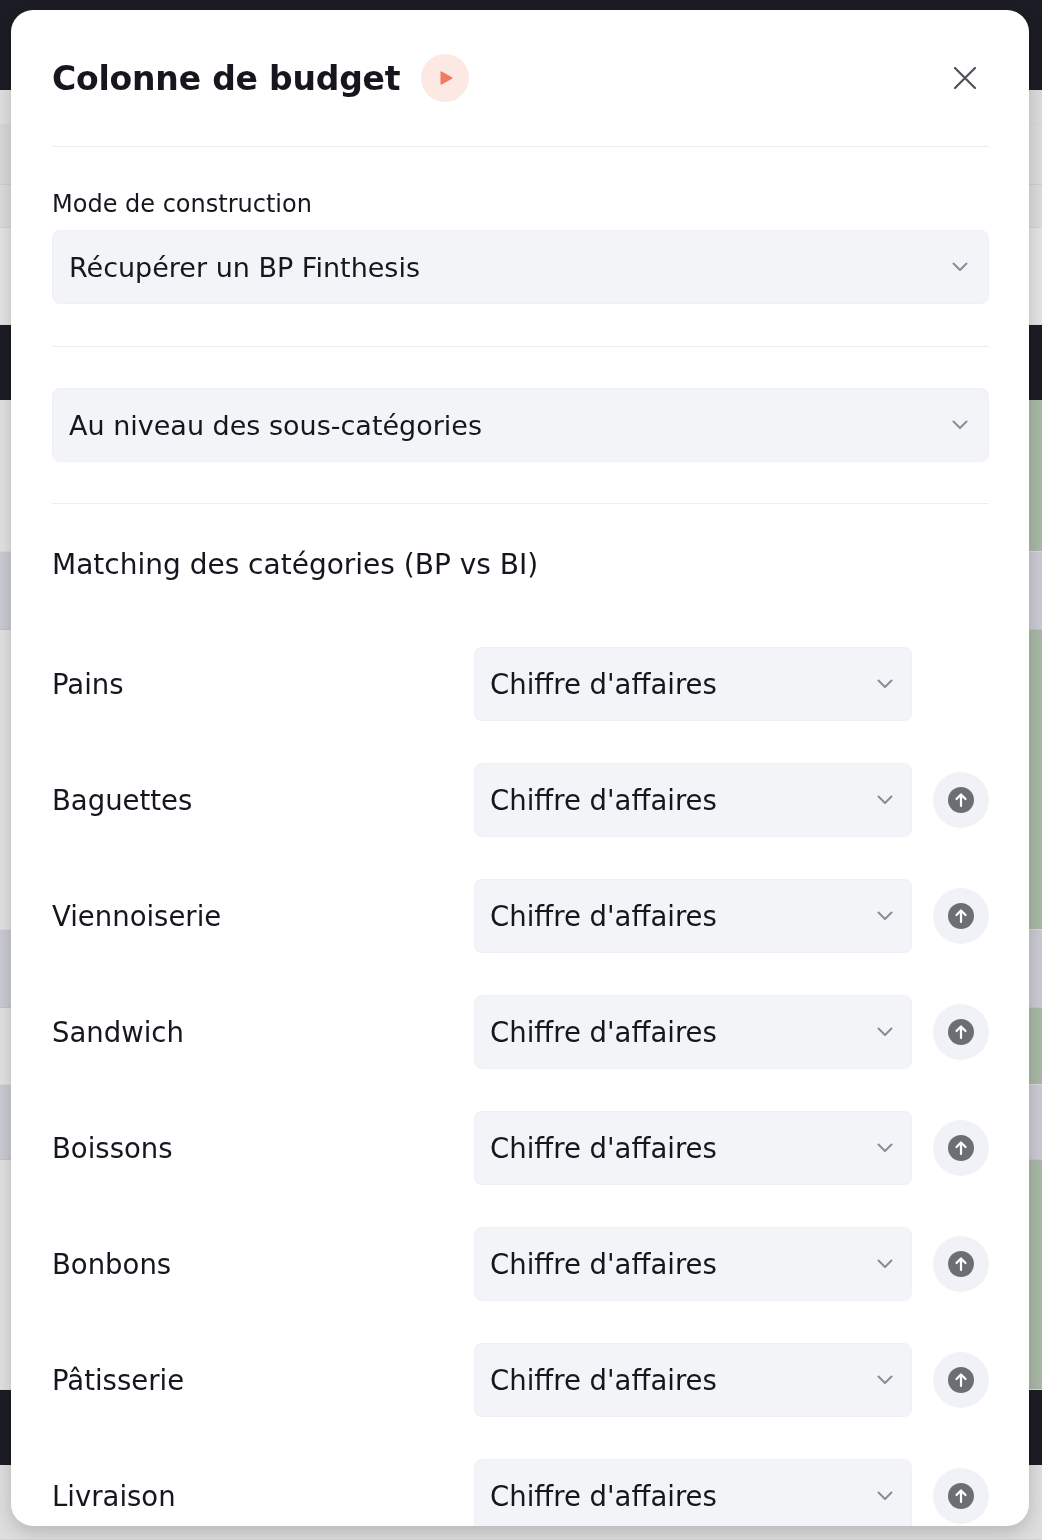 The width and height of the screenshot is (1042, 1540). I want to click on category-label: Viennoiserie, so click(137, 916).